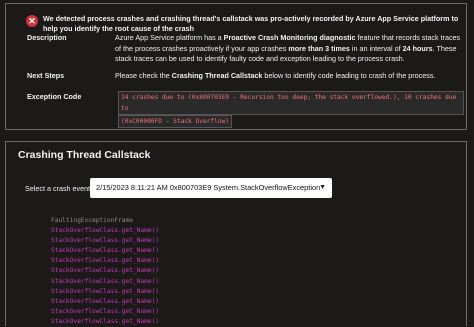  Describe the element at coordinates (32, 21) in the screenshot. I see `error-circle-icon: ✕` at that location.